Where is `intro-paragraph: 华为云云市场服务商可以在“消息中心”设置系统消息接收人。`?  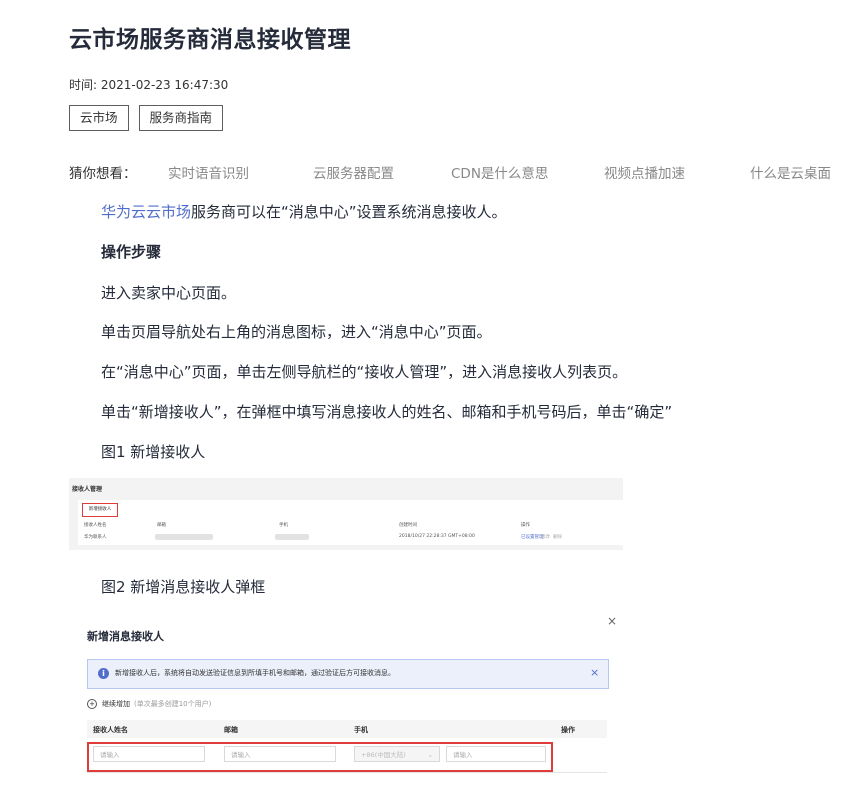
intro-paragraph: 华为云云市场服务商可以在“消息中心”设置系统消息接收人。 is located at coordinates (304, 211).